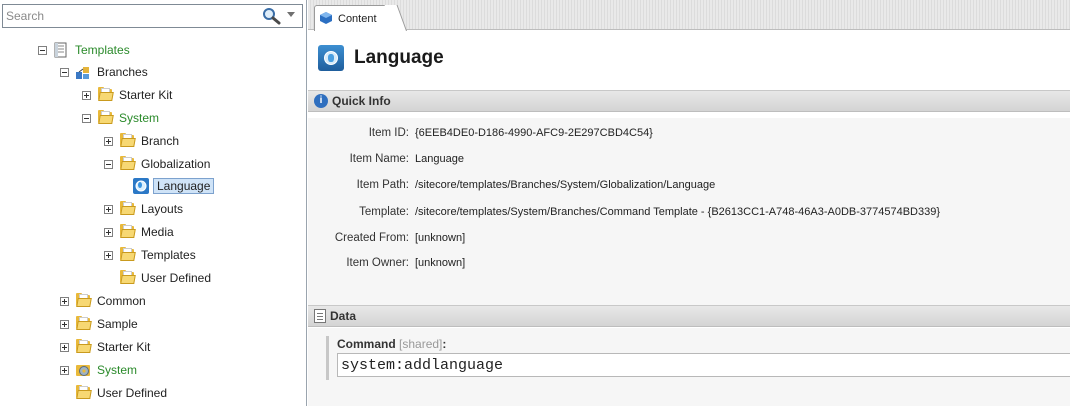  I want to click on tab-strip: Content, so click(689, 15).